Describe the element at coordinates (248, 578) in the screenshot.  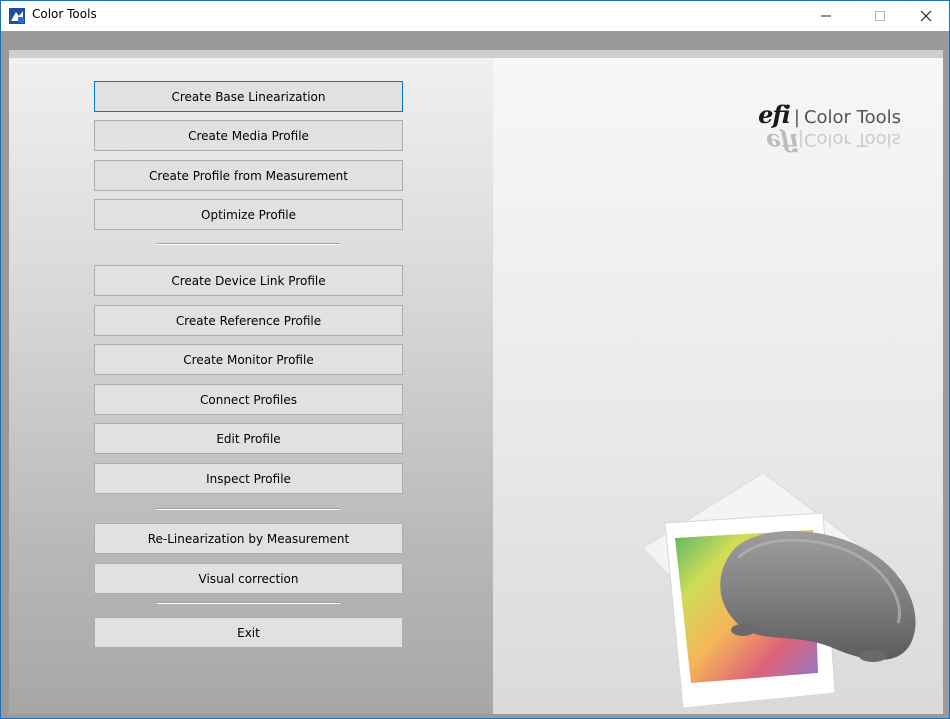
I see `visual-correction-button: Visual correction` at that location.